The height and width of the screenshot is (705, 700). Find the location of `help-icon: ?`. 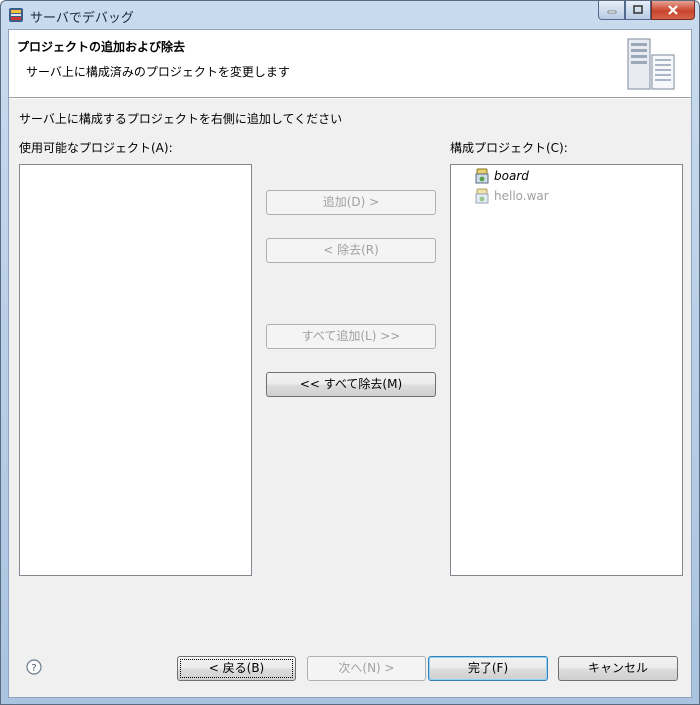

help-icon: ? is located at coordinates (34, 667).